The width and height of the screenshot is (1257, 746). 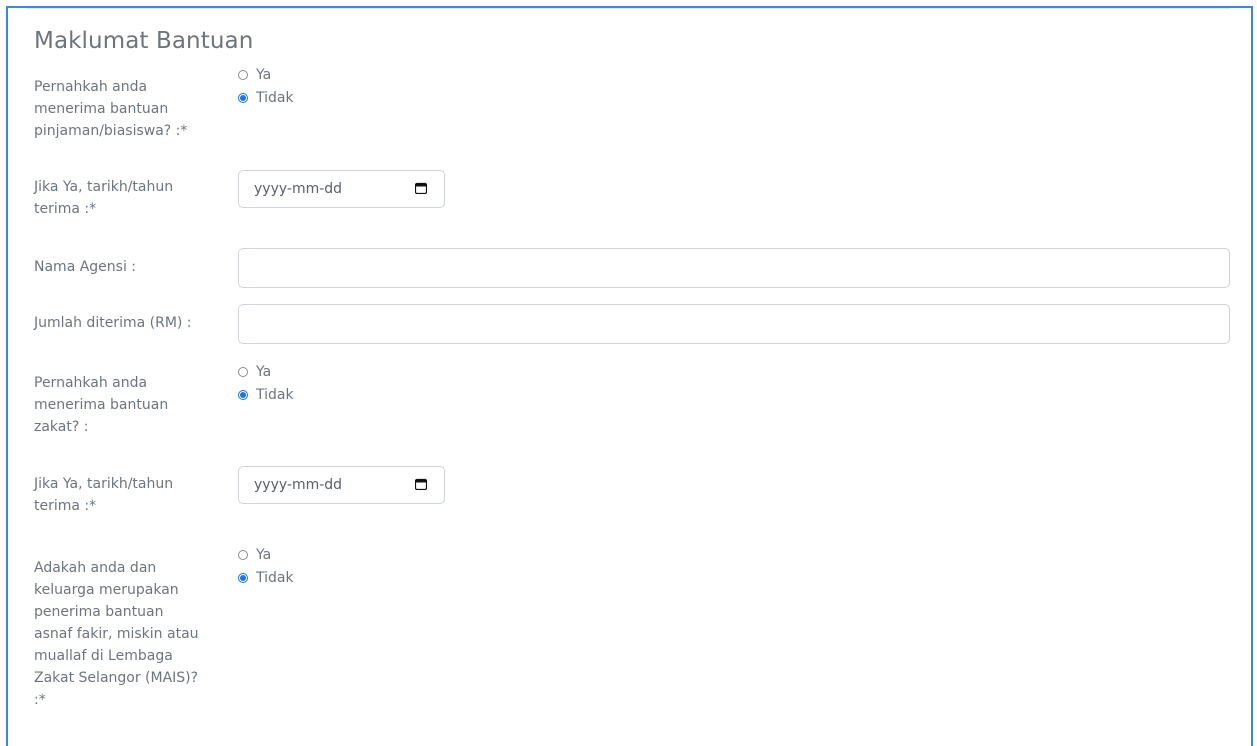 I want to click on radio-group-zakat: Ya Tidak, so click(x=266, y=387).